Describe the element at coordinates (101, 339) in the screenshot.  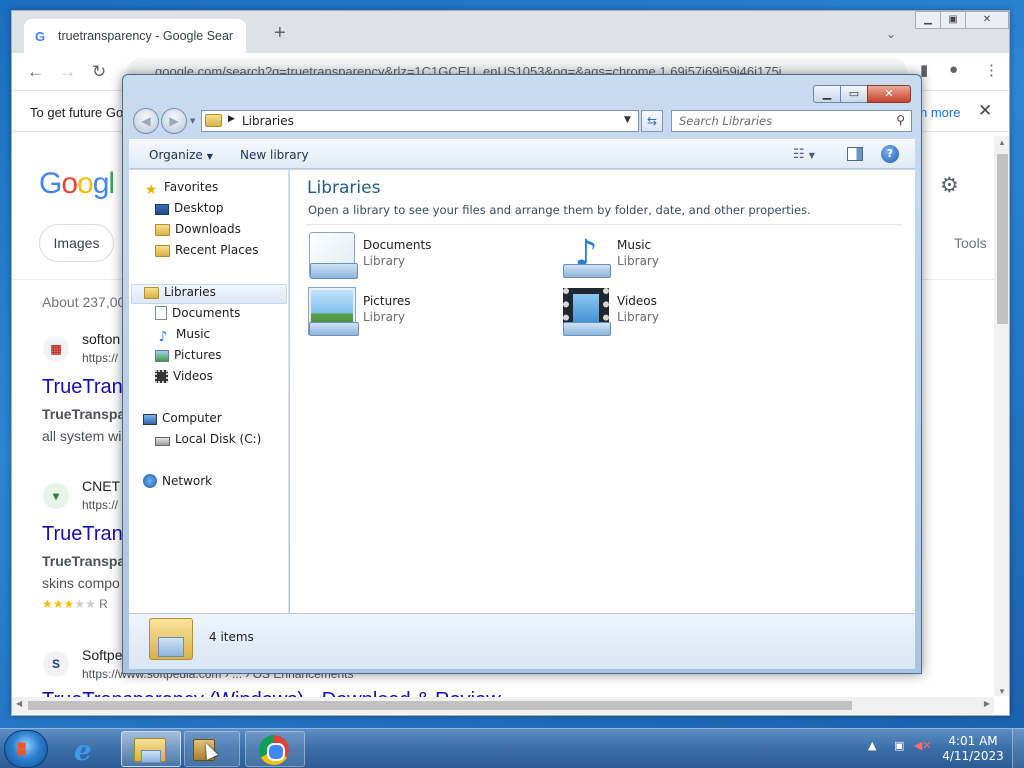
I see `result-site: softon` at that location.